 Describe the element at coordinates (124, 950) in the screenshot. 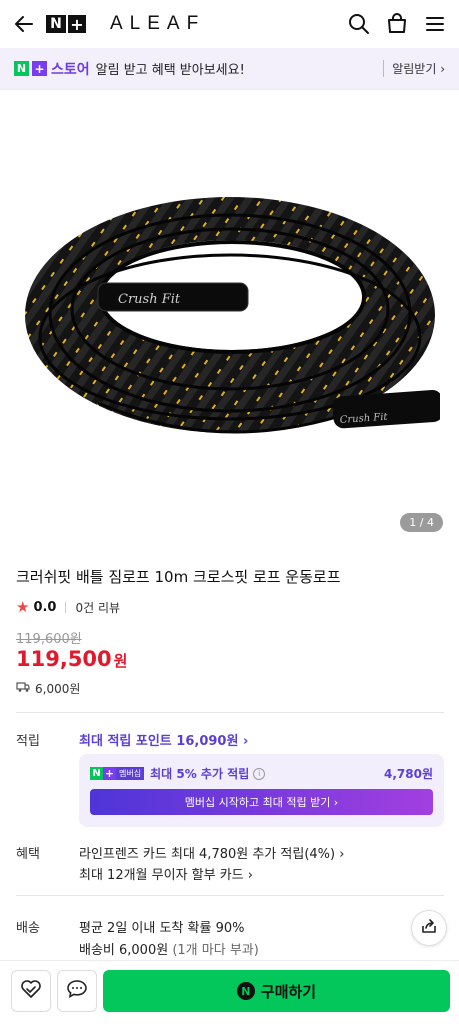

I see `delivery-fee-text: 배송비 6,000원` at that location.